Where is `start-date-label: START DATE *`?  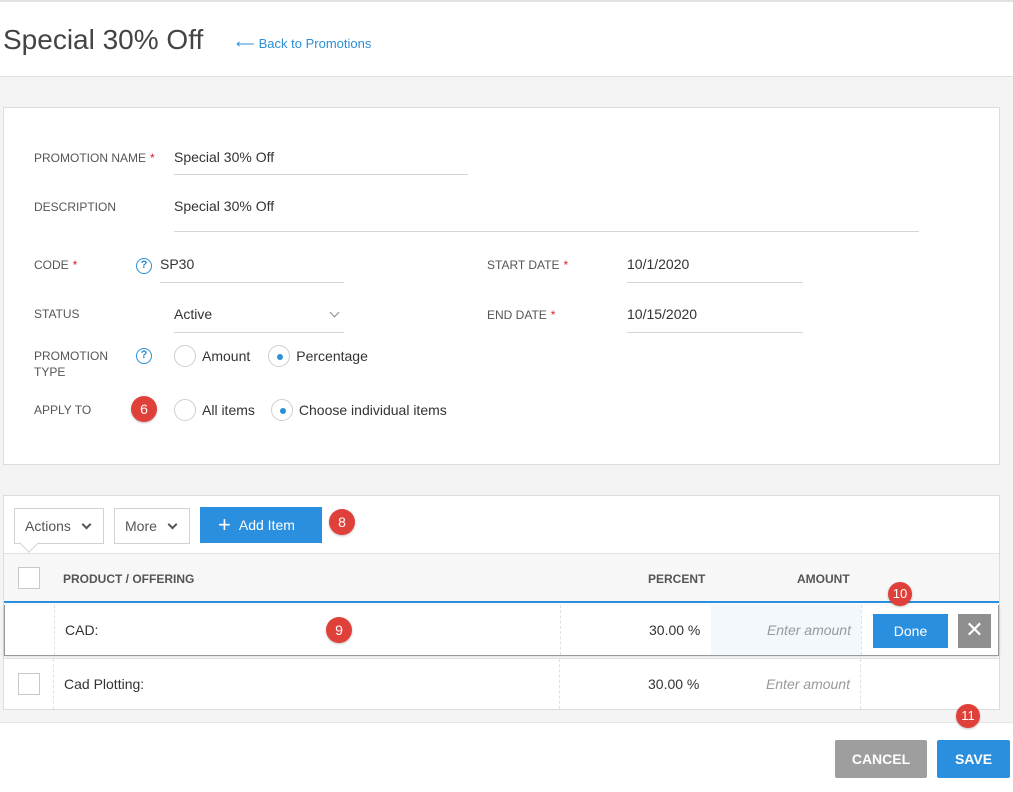 start-date-label: START DATE * is located at coordinates (528, 265).